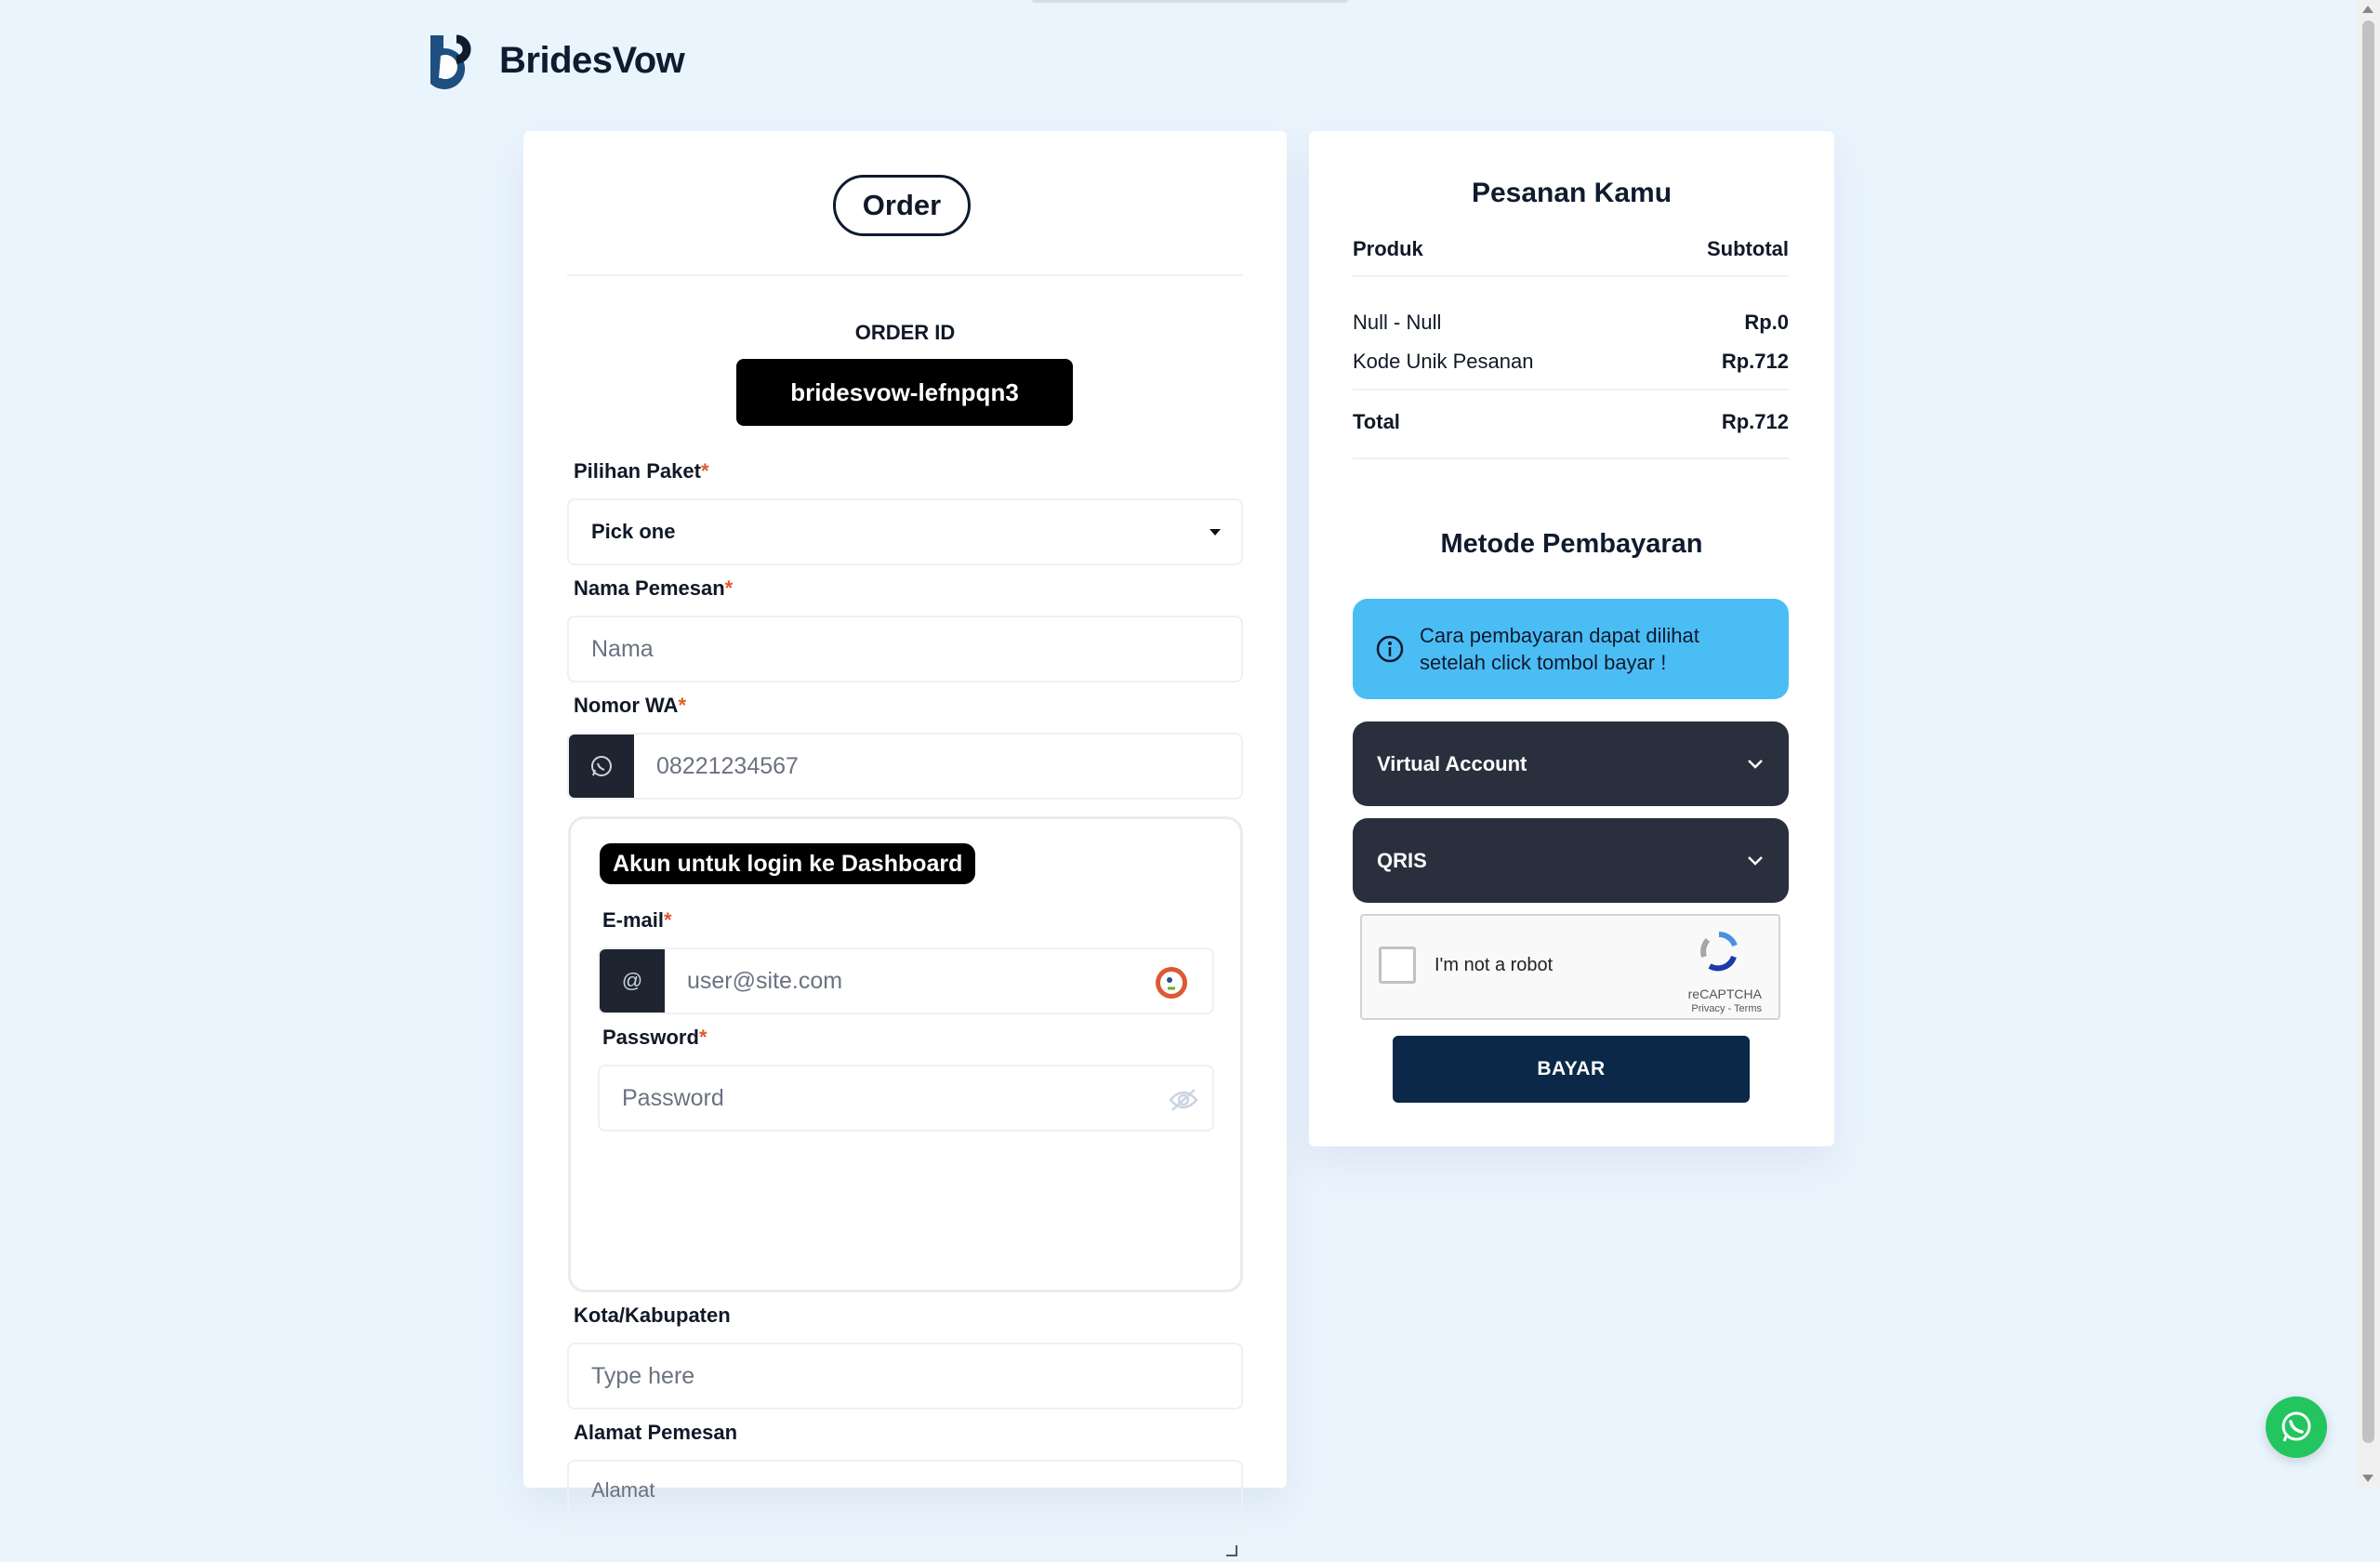 Image resolution: width=2380 pixels, height=1562 pixels. Describe the element at coordinates (727, 766) in the screenshot. I see `whatsapp-placeholder: 08221234567` at that location.